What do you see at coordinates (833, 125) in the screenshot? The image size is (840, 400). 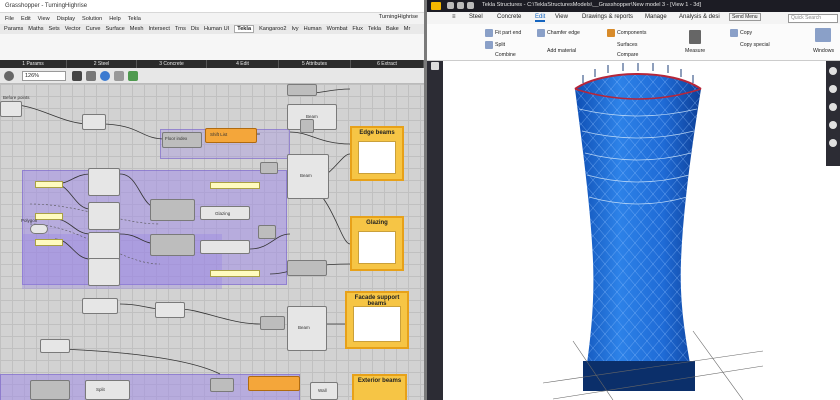 I see `info-icon` at bounding box center [833, 125].